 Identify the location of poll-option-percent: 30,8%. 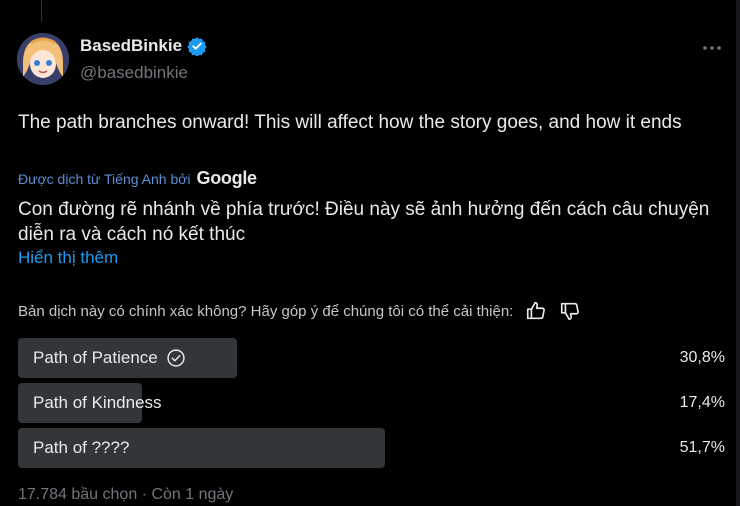
(702, 357).